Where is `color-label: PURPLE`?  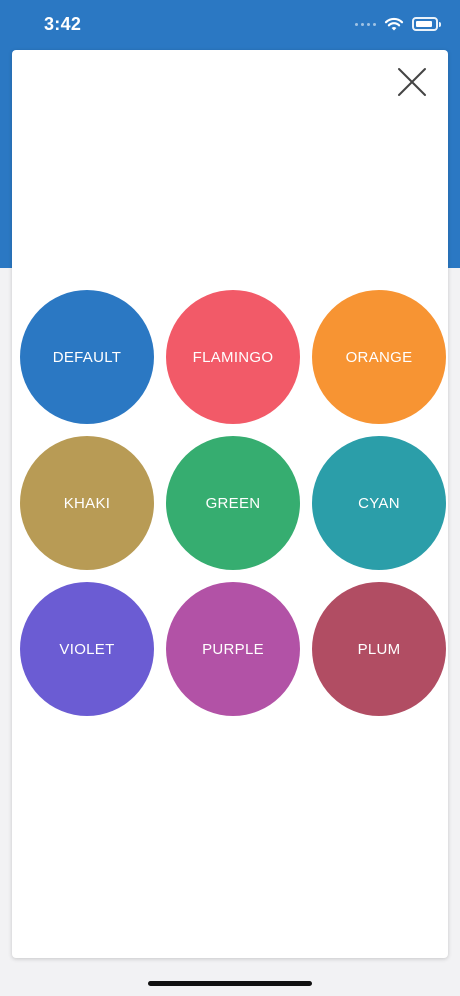 color-label: PURPLE is located at coordinates (233, 649).